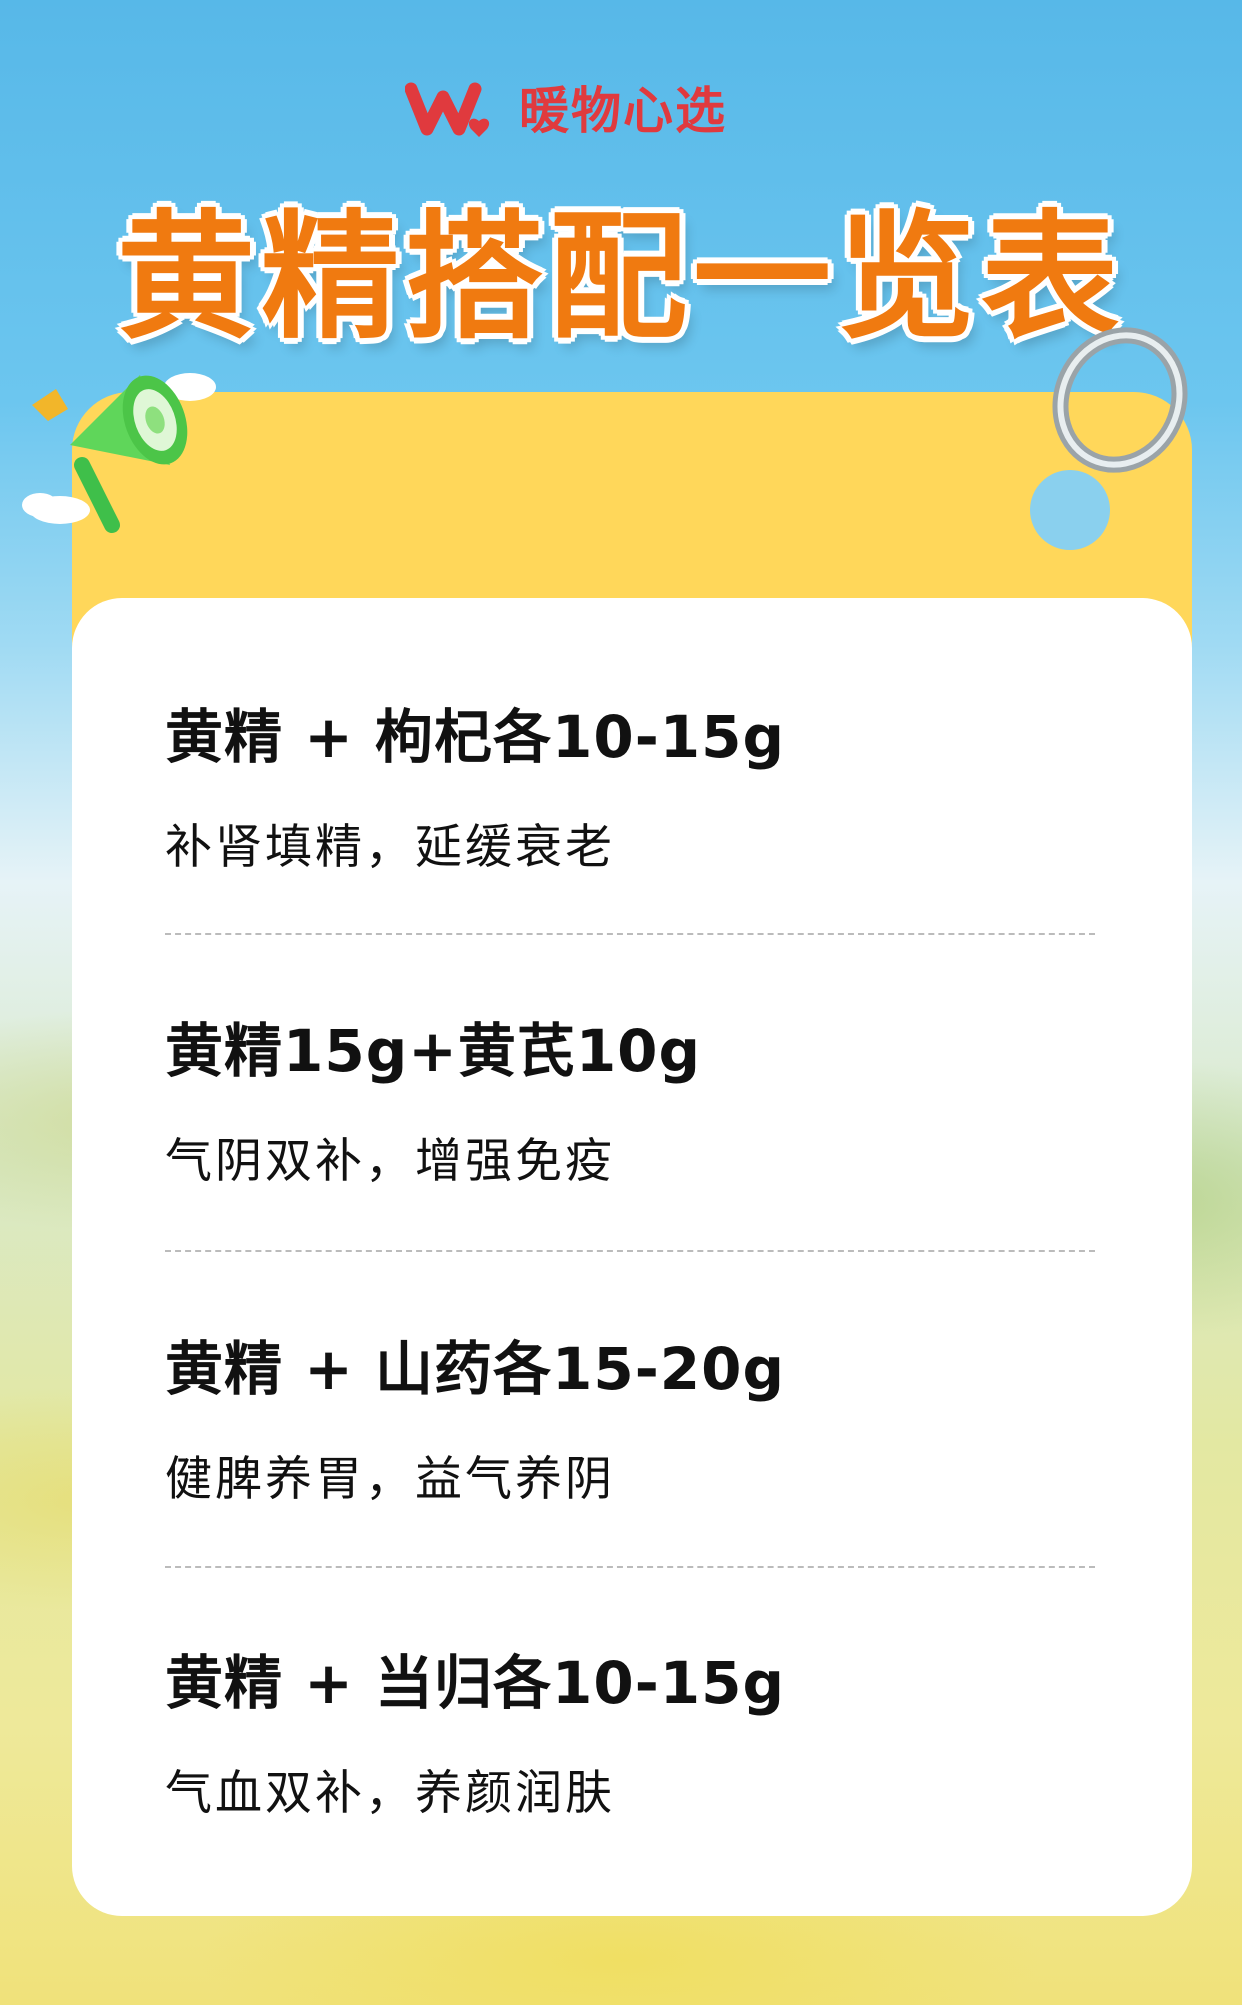 The height and width of the screenshot is (2005, 1242). Describe the element at coordinates (1070, 510) in the screenshot. I see `card-hole` at that location.